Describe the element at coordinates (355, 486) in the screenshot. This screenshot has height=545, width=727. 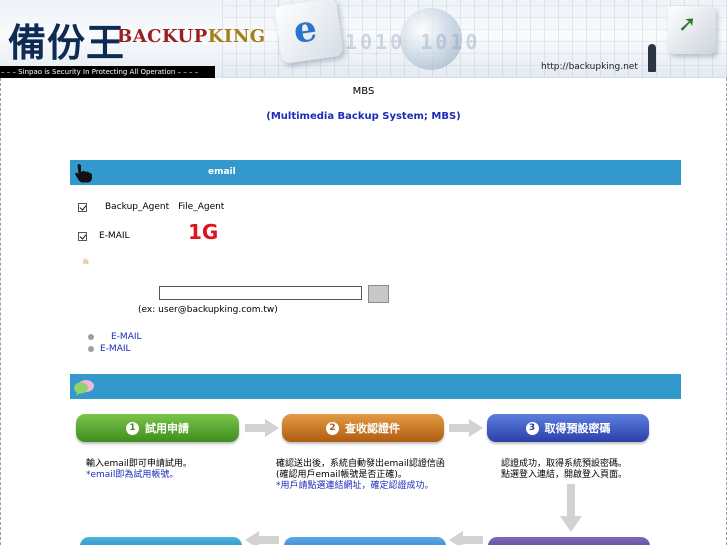
I see `step-2-desc-note: *用戶請點選連結網址，確定認證成功。` at that location.